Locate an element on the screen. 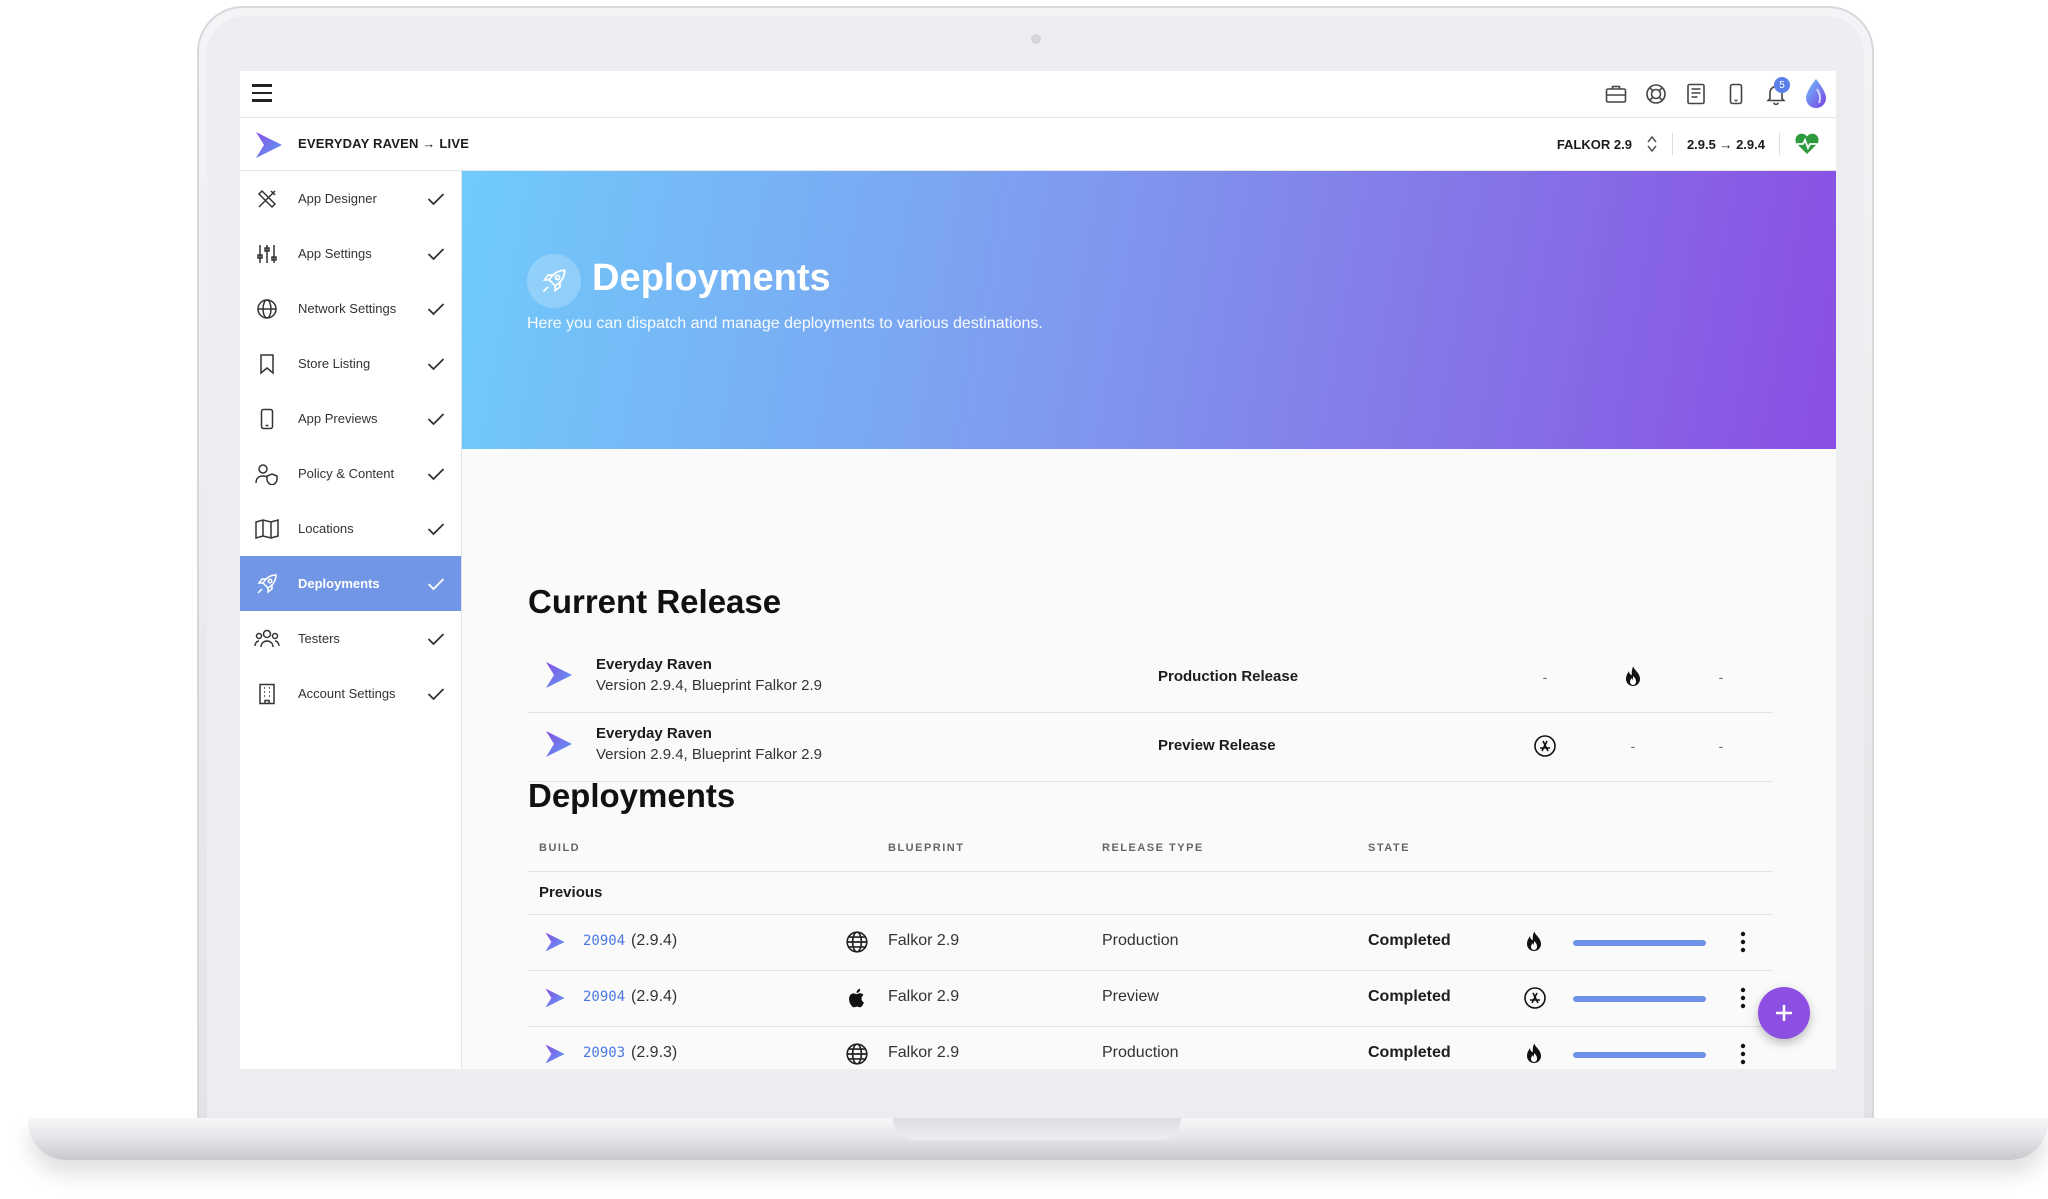 The width and height of the screenshot is (2048, 1199). lifebuoy-icon is located at coordinates (1656, 94).